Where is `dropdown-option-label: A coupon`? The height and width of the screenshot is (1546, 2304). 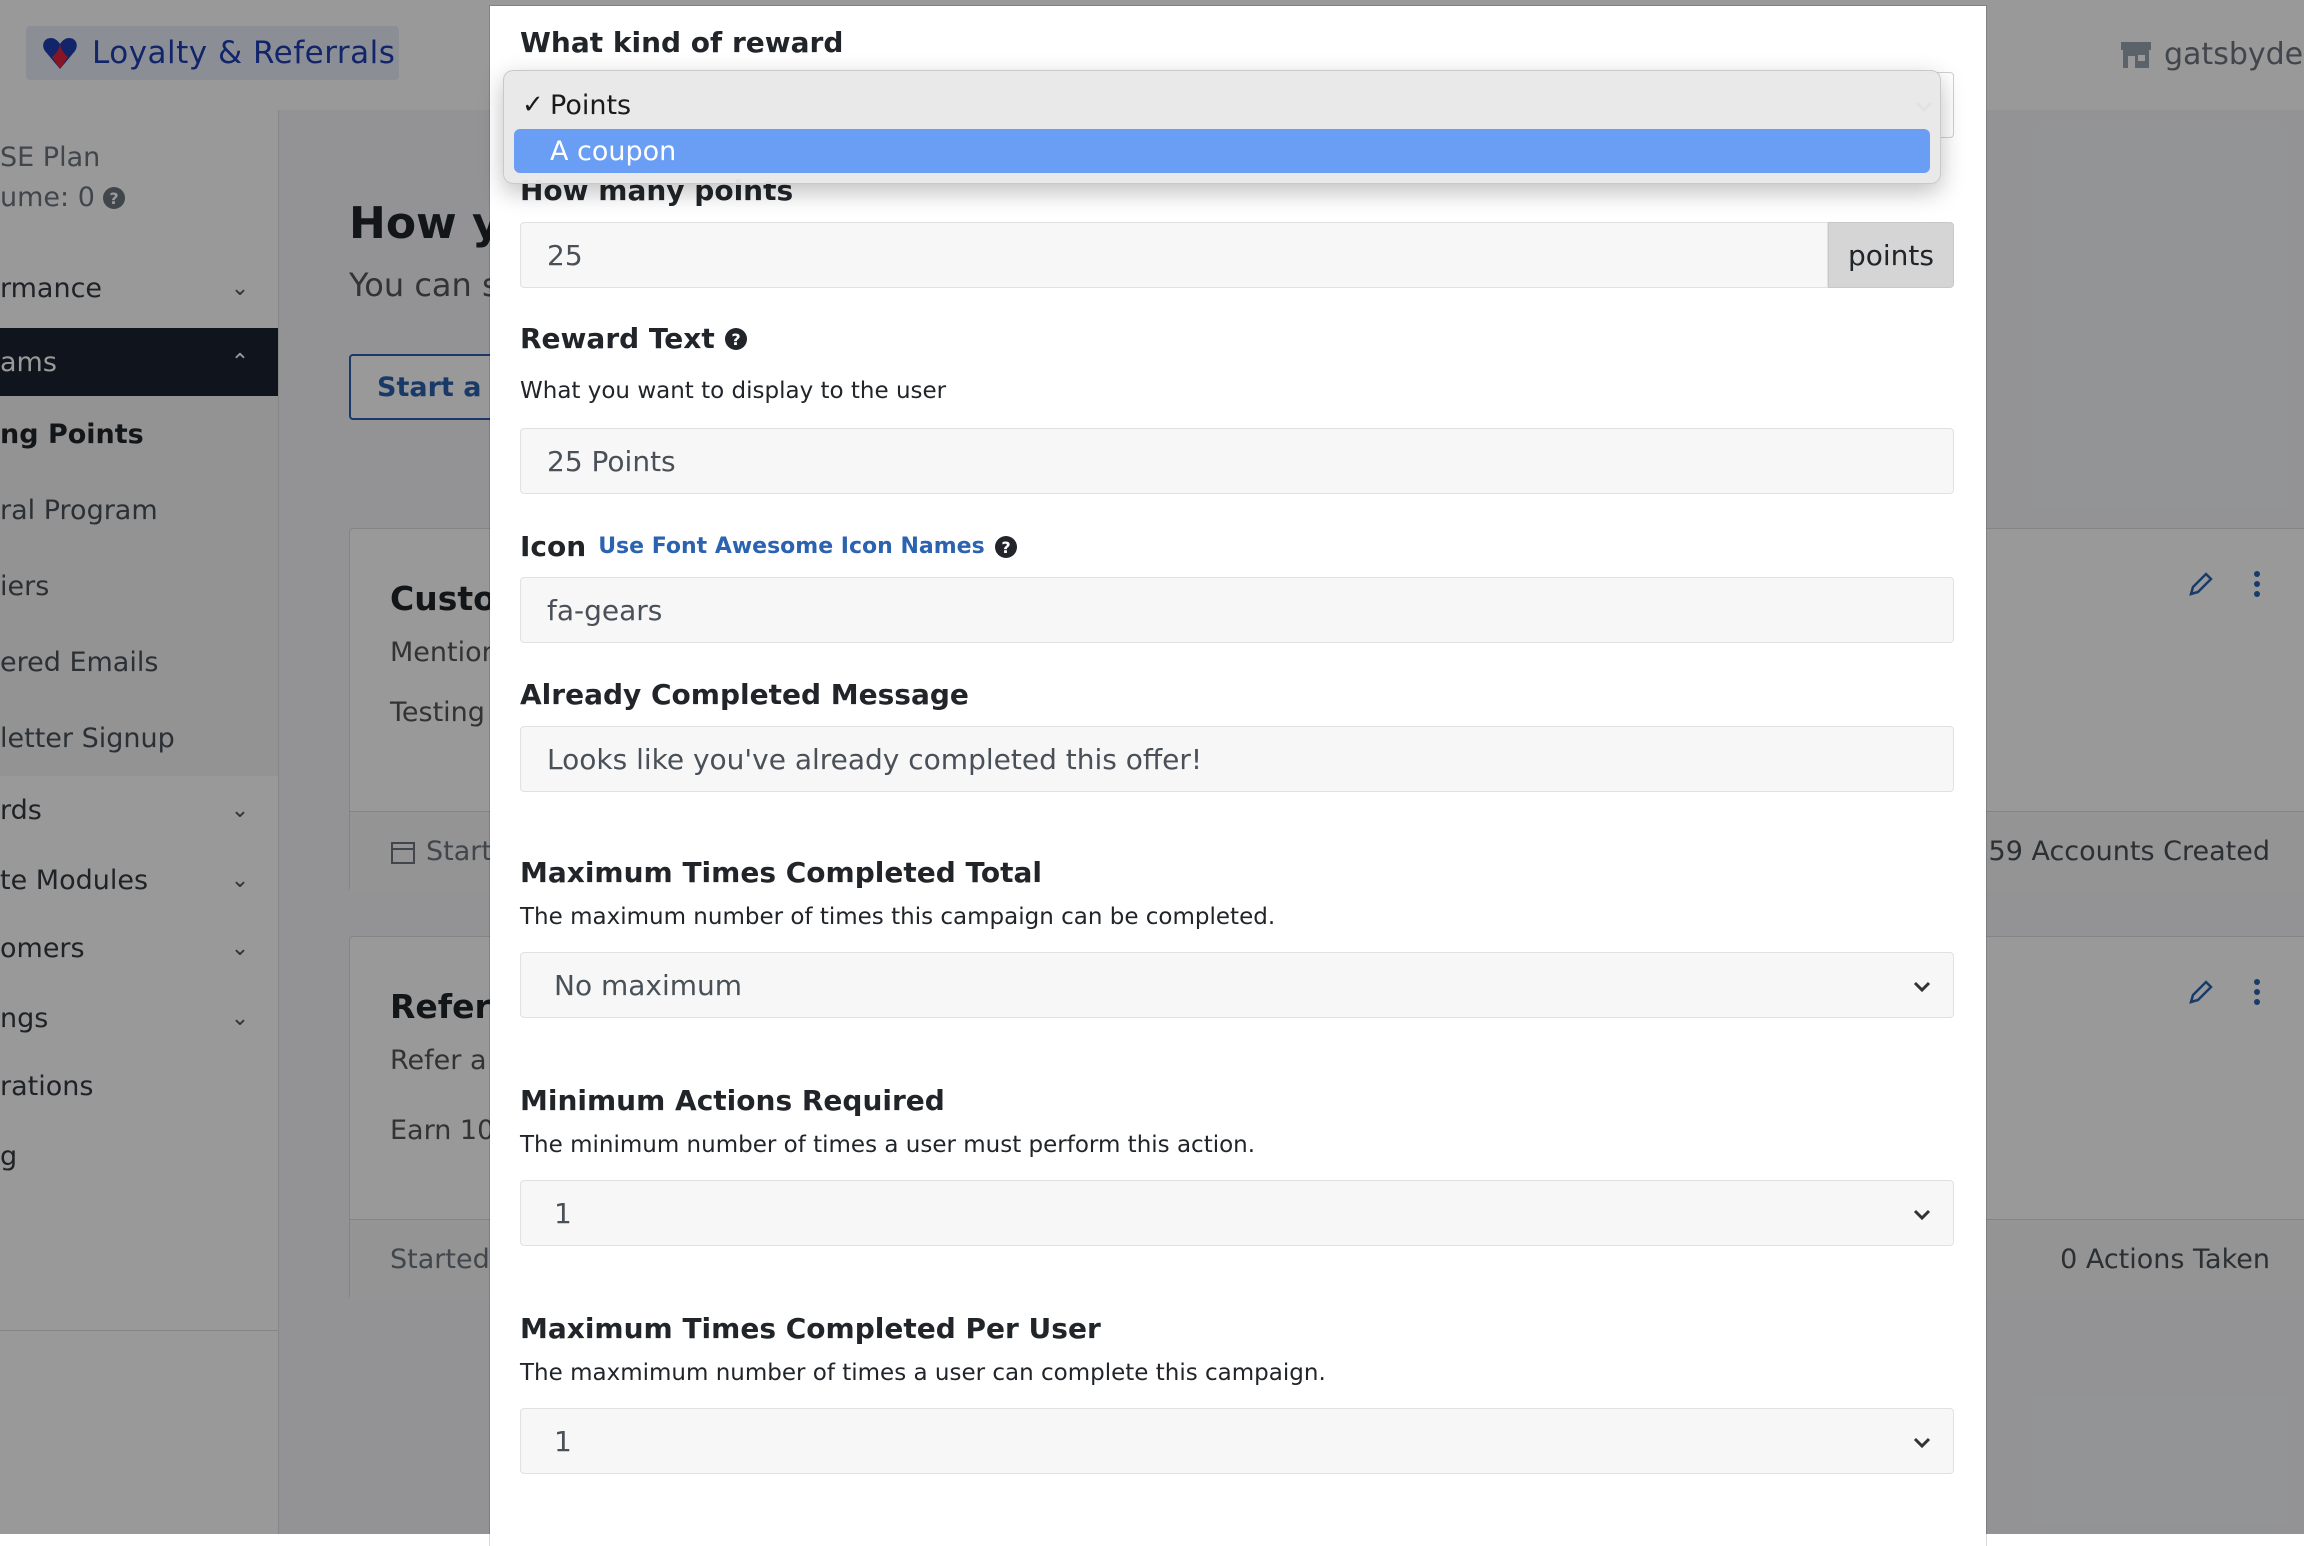
dropdown-option-label: A coupon is located at coordinates (613, 151).